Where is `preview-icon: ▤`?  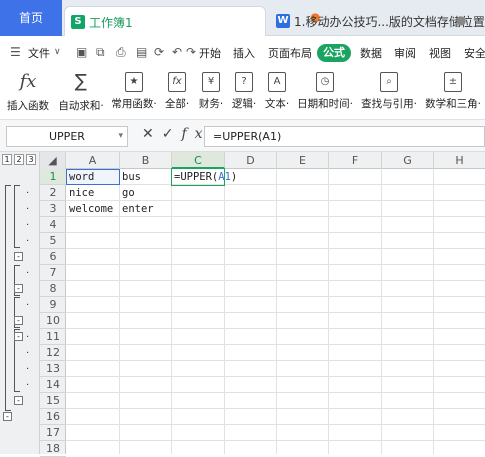
preview-icon: ▤ is located at coordinates (141, 52).